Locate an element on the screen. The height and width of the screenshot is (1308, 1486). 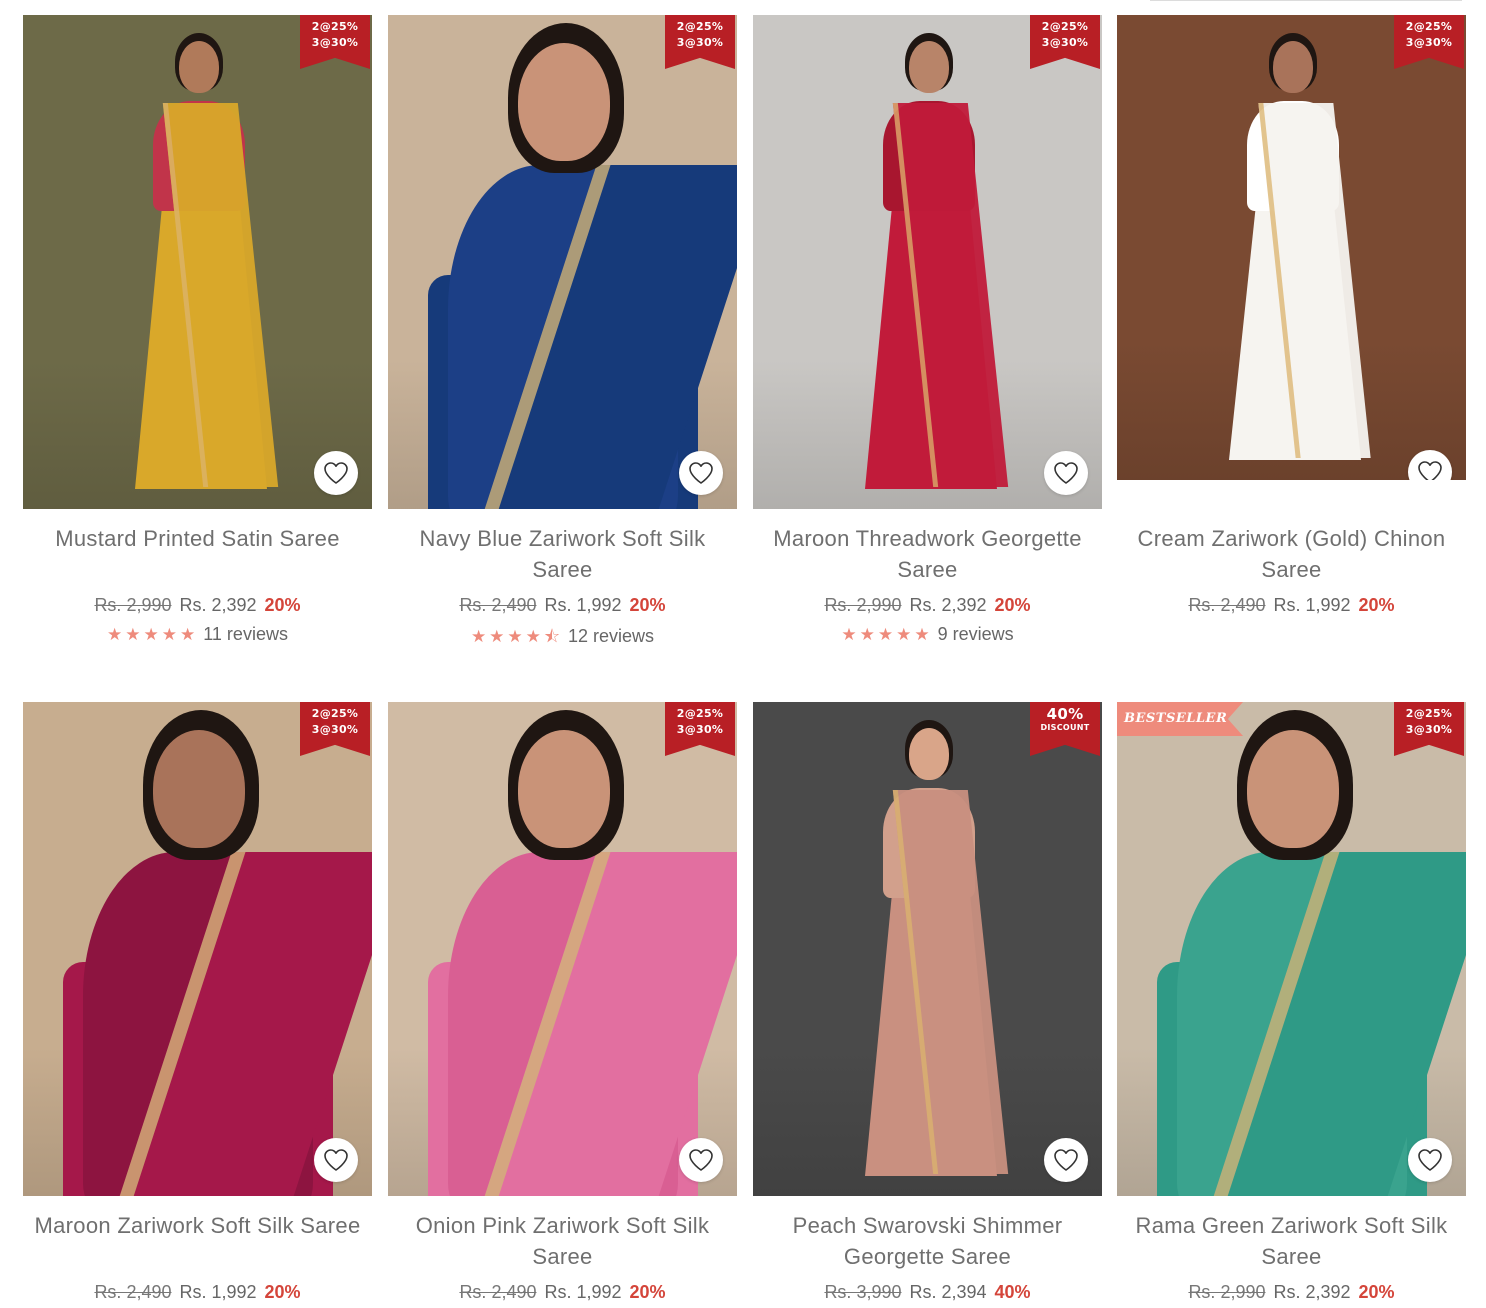
product-title: Maroon Threadwork Georgette Saree is located at coordinates (927, 554).